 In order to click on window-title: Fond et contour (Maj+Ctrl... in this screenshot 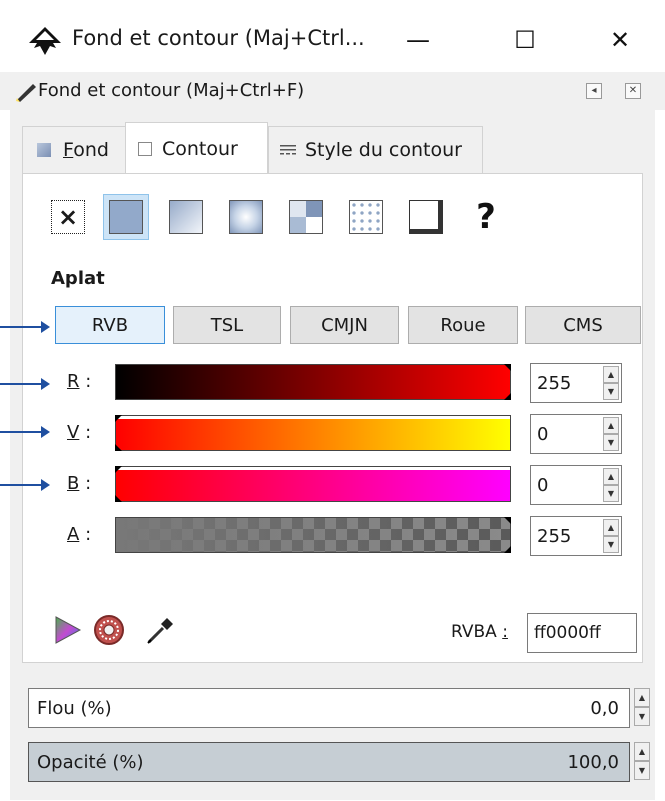, I will do `click(218, 38)`.